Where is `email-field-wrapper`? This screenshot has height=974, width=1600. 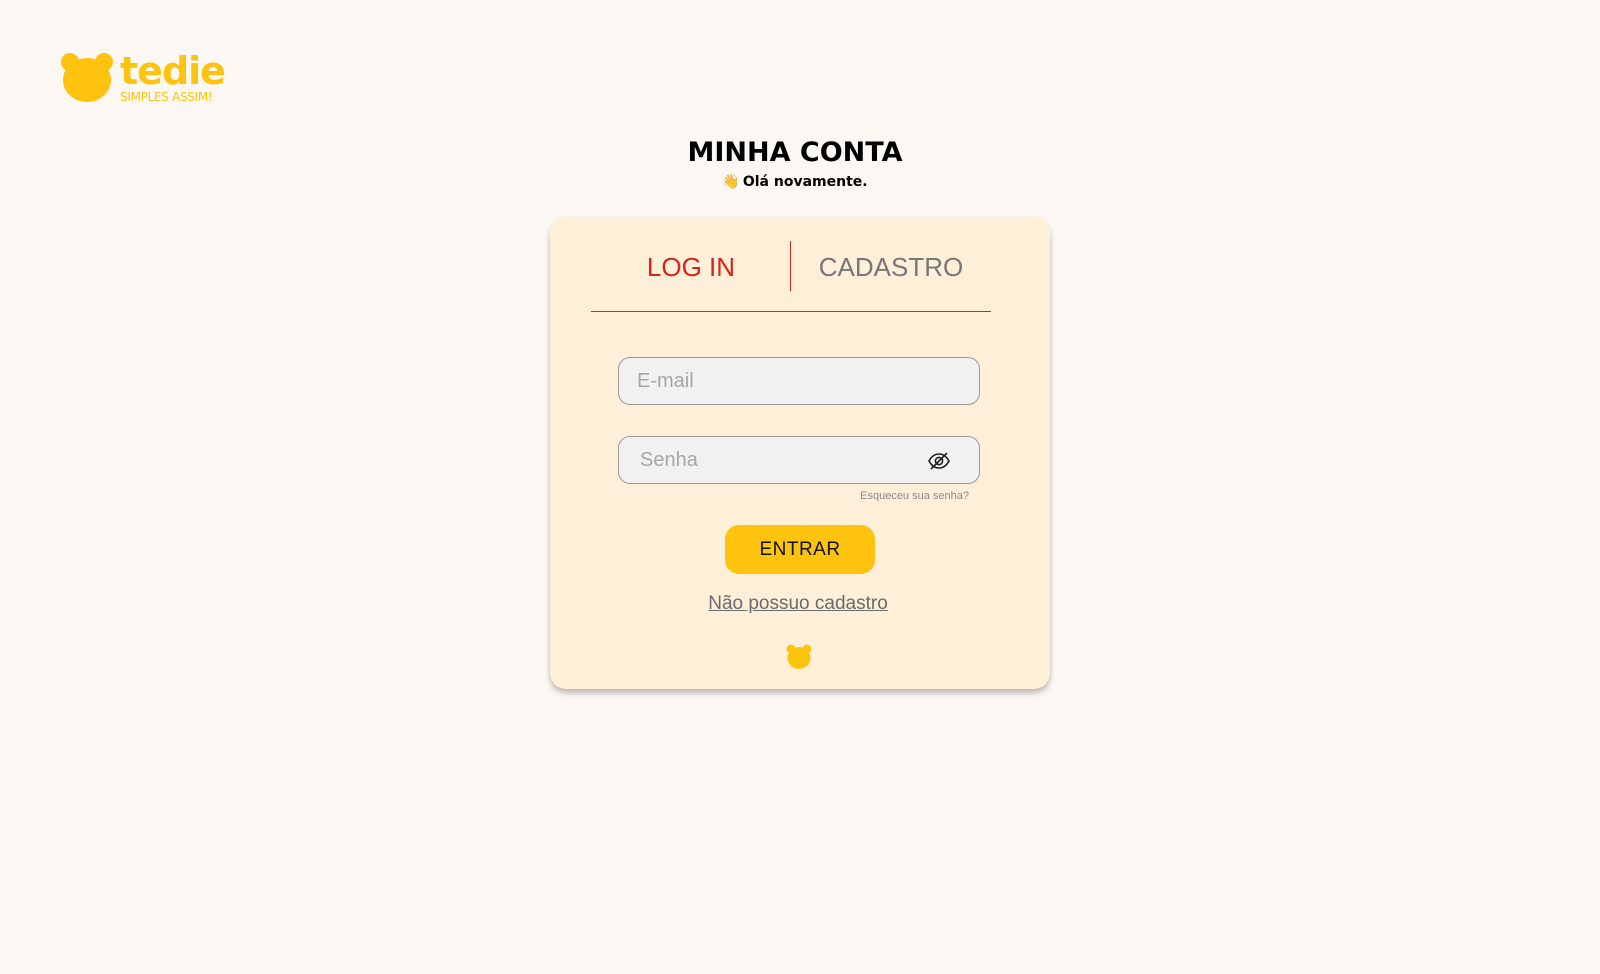
email-field-wrapper is located at coordinates (799, 381).